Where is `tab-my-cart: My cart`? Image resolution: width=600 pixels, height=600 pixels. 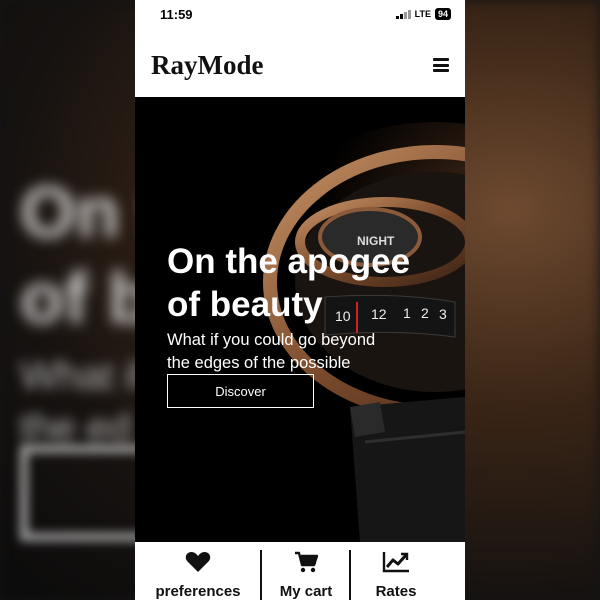
tab-my-cart: My cart is located at coordinates (306, 571).